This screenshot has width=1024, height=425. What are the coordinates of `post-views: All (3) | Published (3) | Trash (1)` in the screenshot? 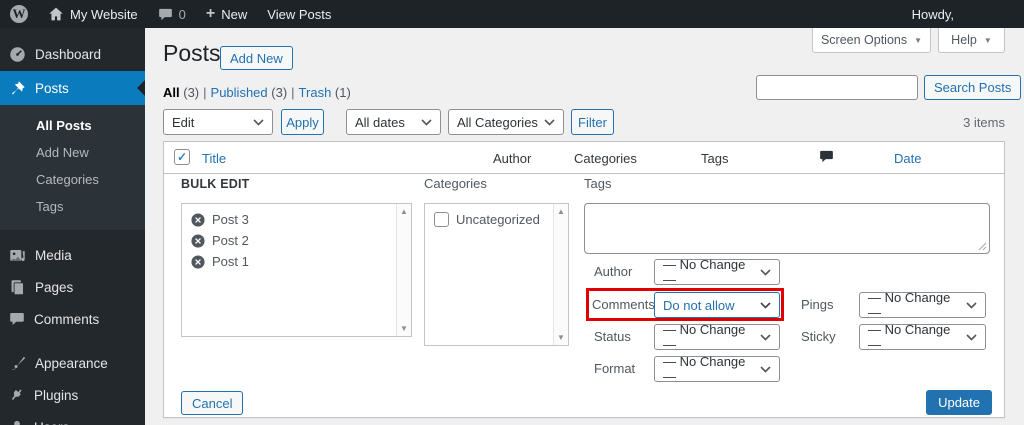 It's located at (257, 92).